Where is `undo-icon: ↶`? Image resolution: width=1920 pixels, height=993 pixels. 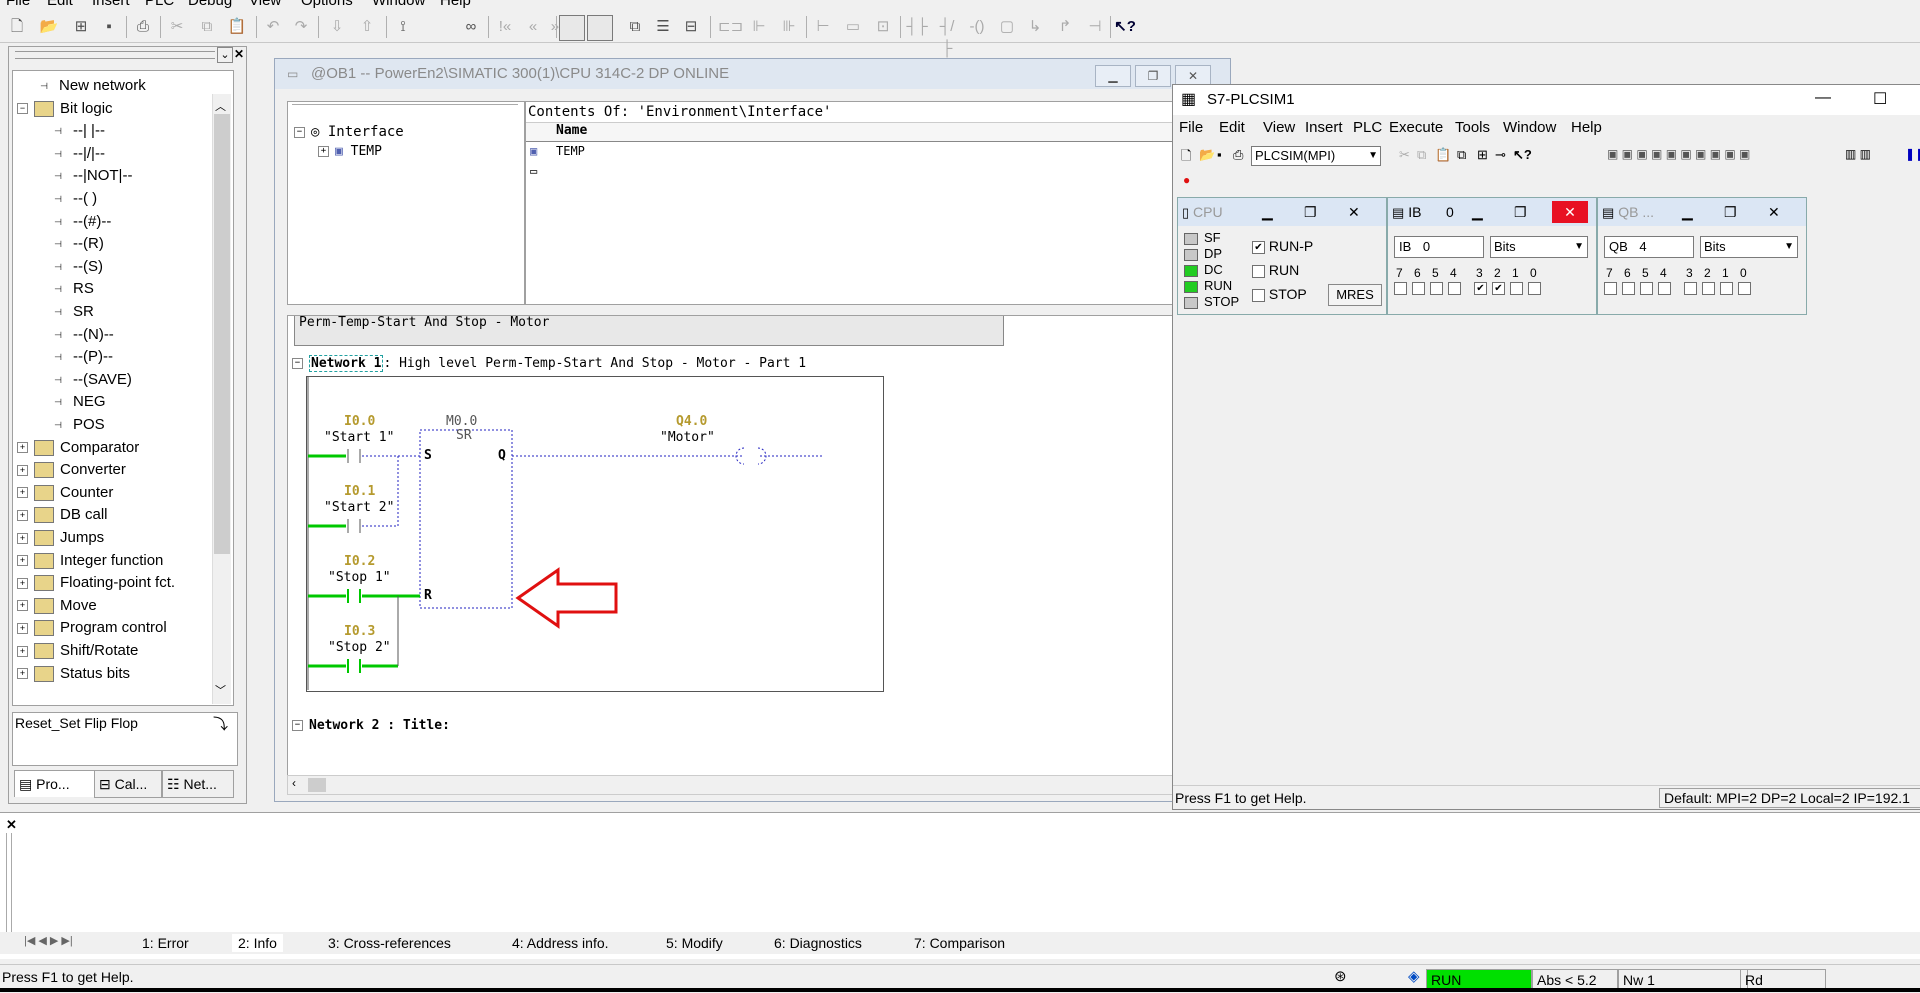
undo-icon: ↶ is located at coordinates (273, 27).